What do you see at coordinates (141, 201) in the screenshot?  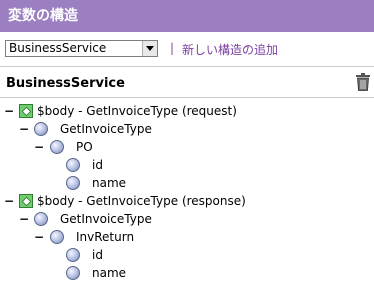 I see `tree-node-label: $body - GetInvoiceType (response)` at bounding box center [141, 201].